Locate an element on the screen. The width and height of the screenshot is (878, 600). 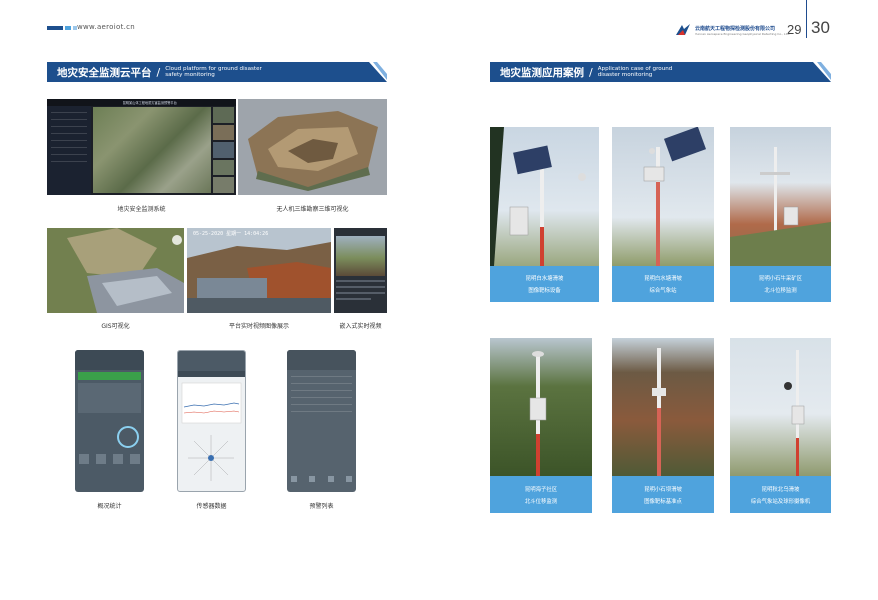
case-card: 昆明秋北乌滑坡 综合气象站及球形摄像机 is located at coordinates (780, 425).